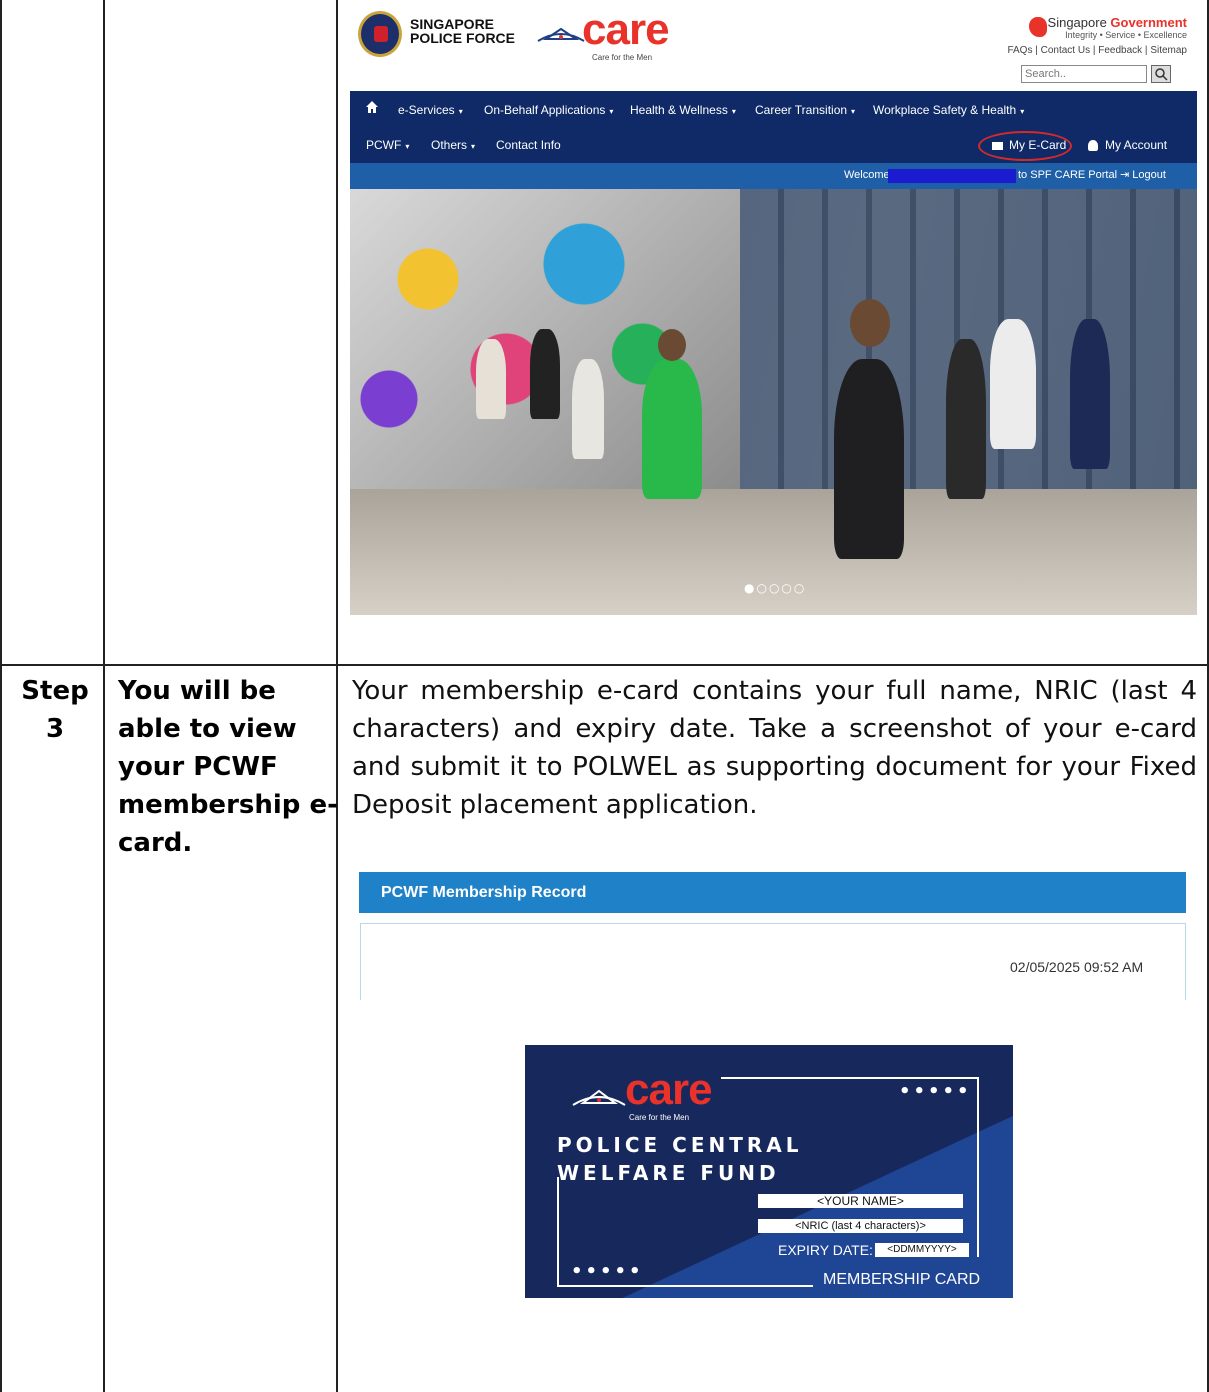  I want to click on nav-pcwf: PCWF ▾, so click(387, 145).